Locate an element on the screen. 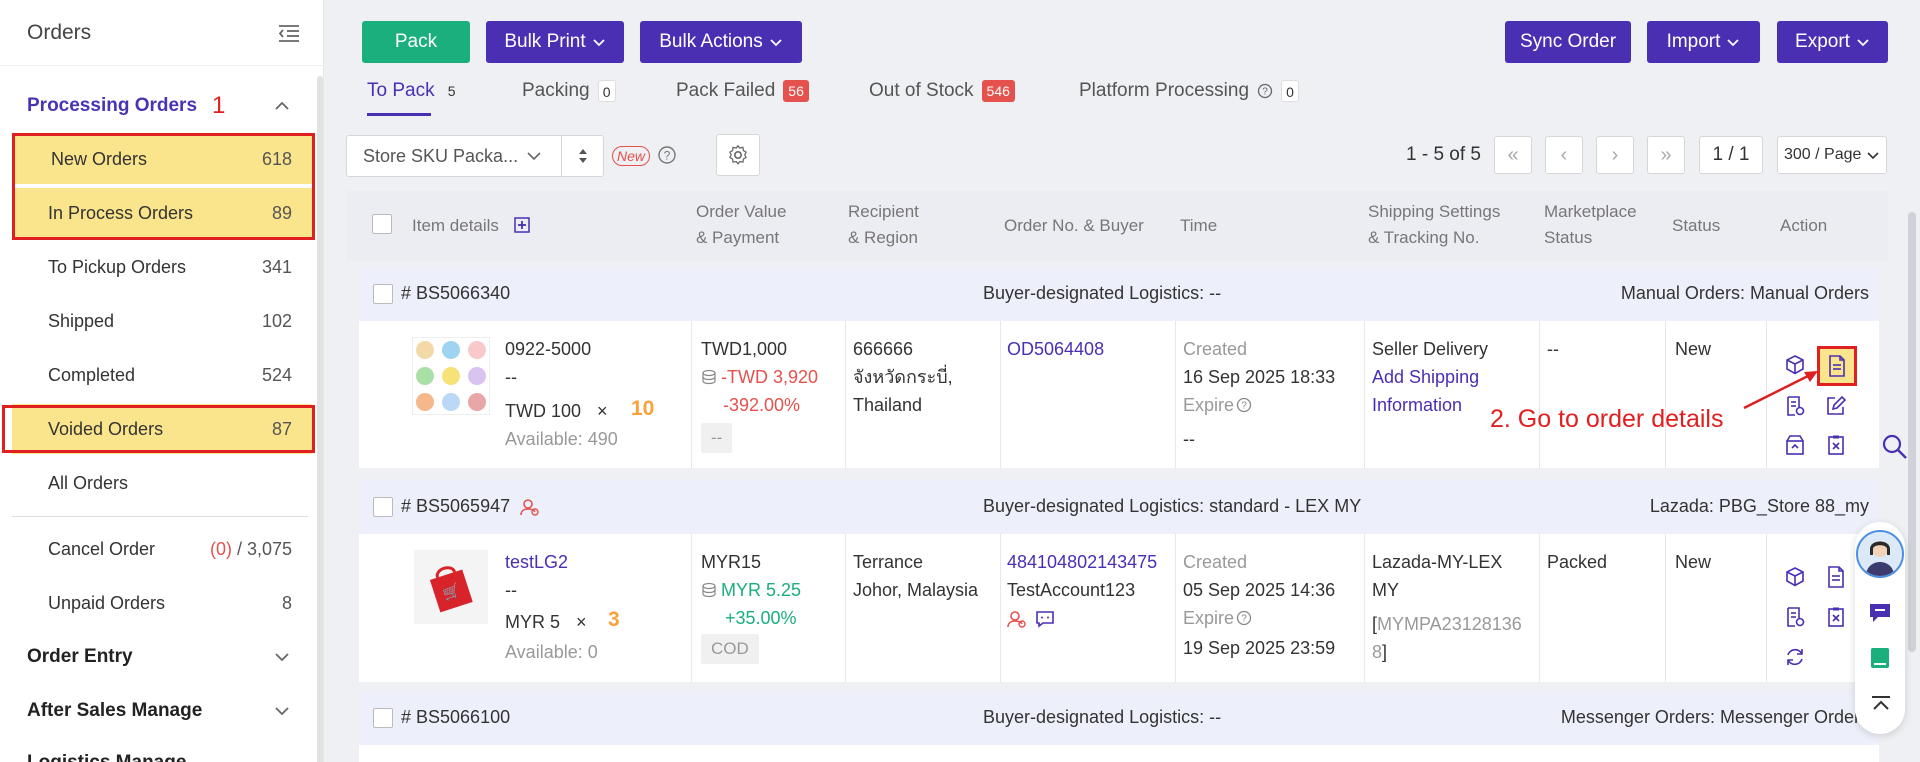  item-sku-link: testLG2 is located at coordinates (536, 562).